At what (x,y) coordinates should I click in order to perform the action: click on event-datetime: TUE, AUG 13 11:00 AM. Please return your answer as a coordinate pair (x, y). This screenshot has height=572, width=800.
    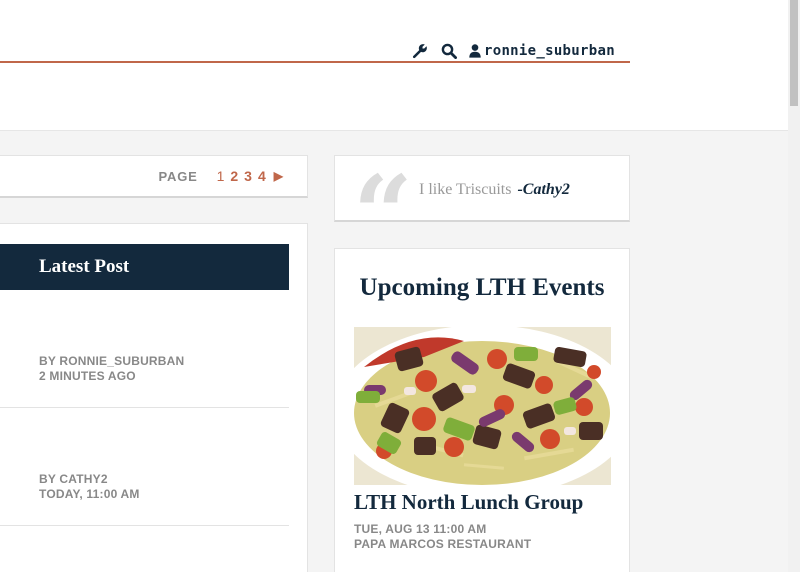
    Looking at the image, I should click on (420, 529).